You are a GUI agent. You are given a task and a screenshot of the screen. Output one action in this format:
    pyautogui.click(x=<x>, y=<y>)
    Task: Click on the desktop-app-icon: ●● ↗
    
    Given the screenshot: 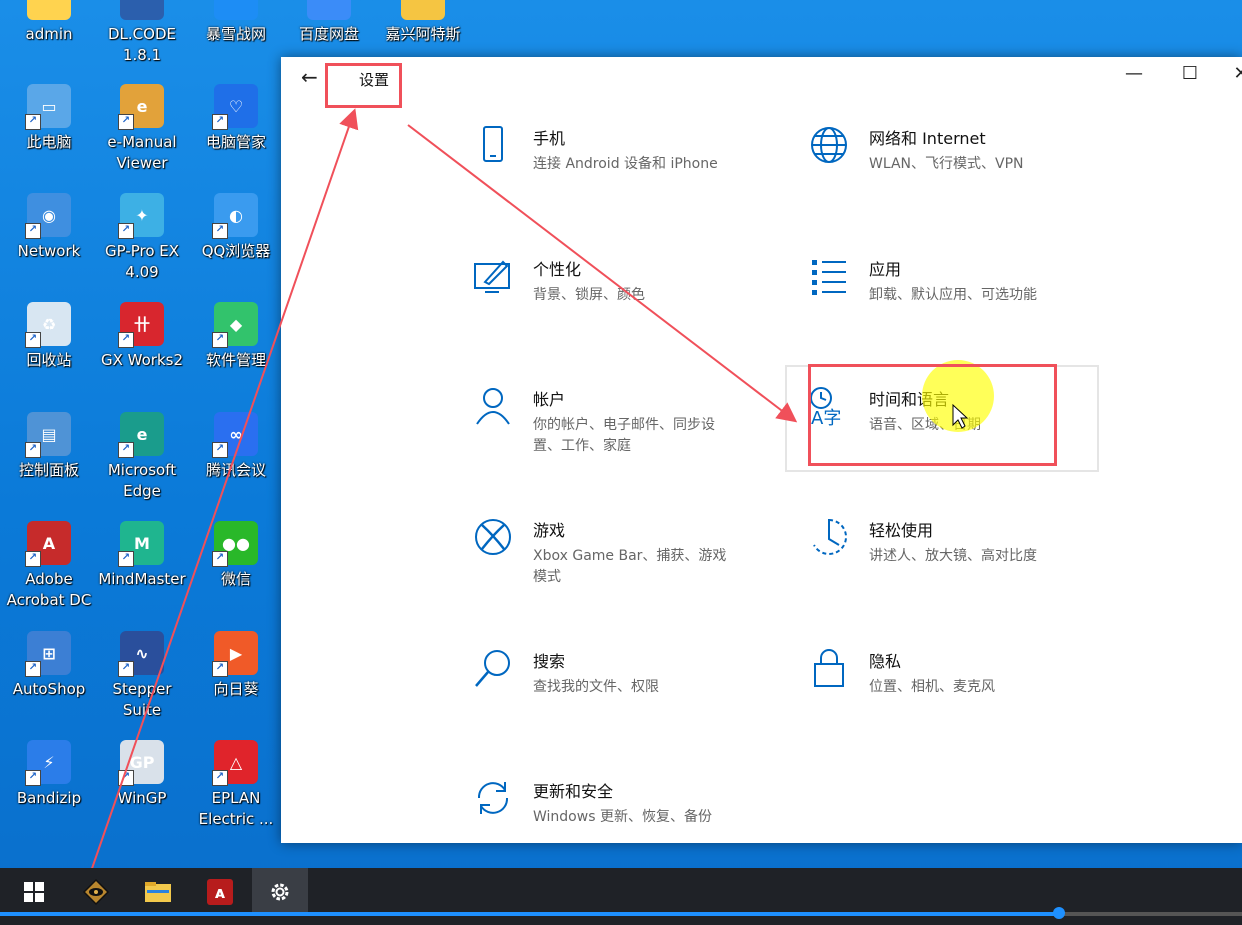 What is the action you would take?
    pyautogui.click(x=235, y=544)
    